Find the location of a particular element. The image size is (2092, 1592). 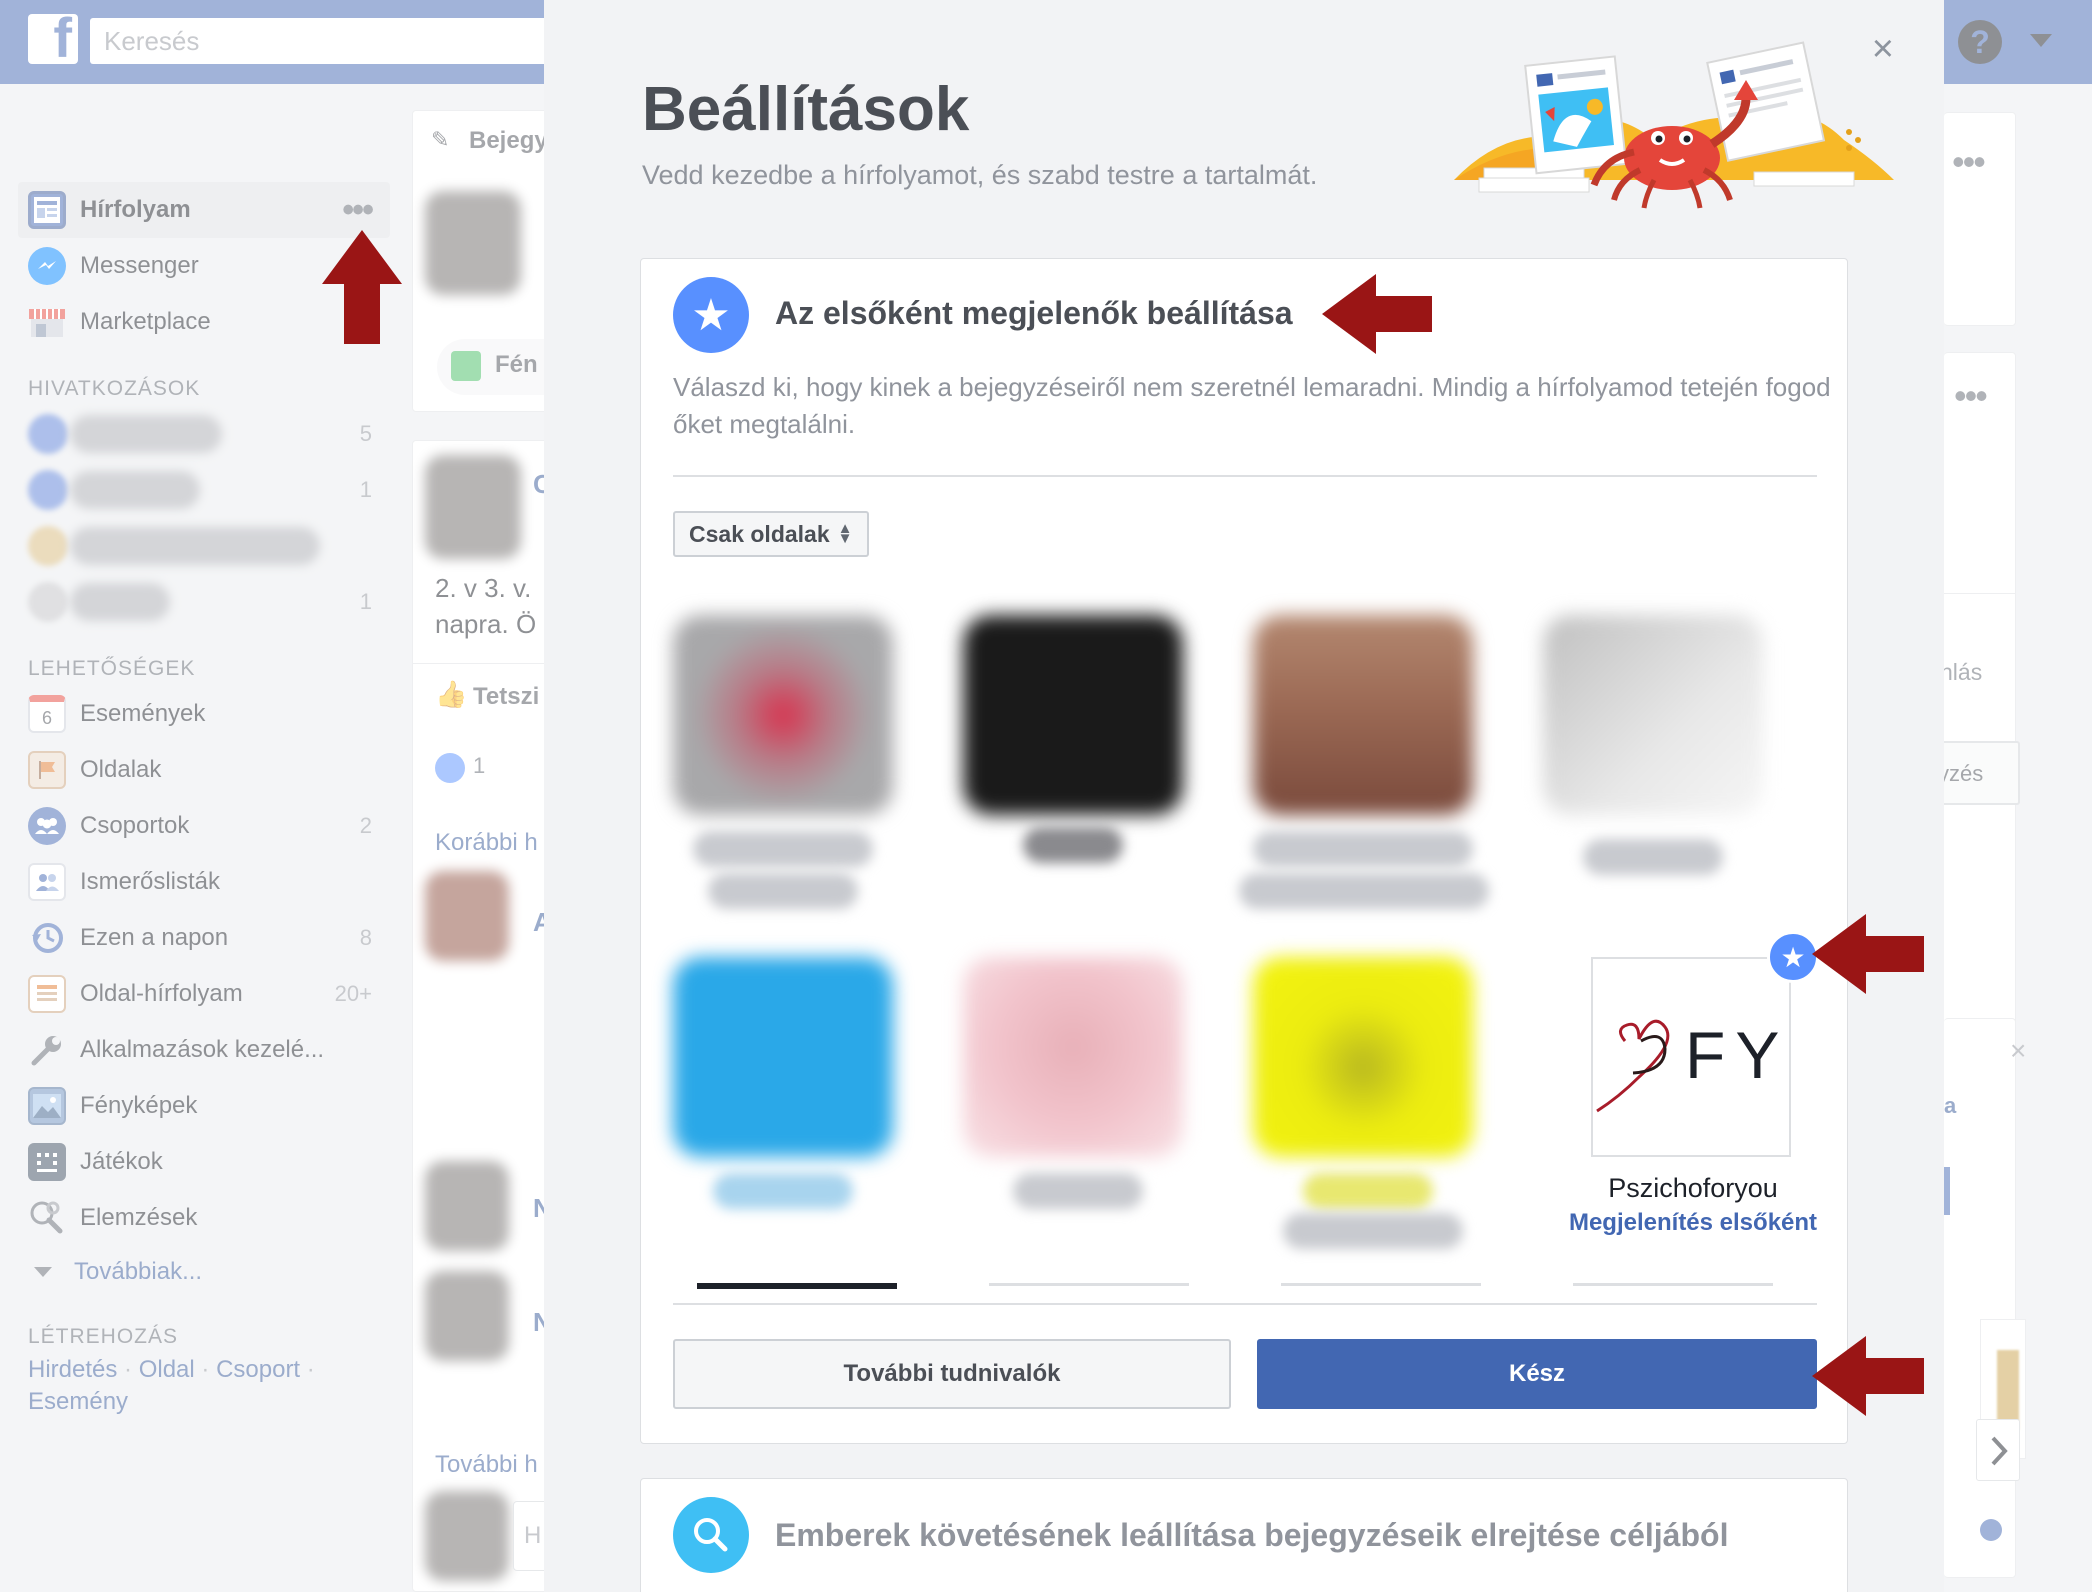

pszichoforyou-logo: FY is located at coordinates (1691, 1057).